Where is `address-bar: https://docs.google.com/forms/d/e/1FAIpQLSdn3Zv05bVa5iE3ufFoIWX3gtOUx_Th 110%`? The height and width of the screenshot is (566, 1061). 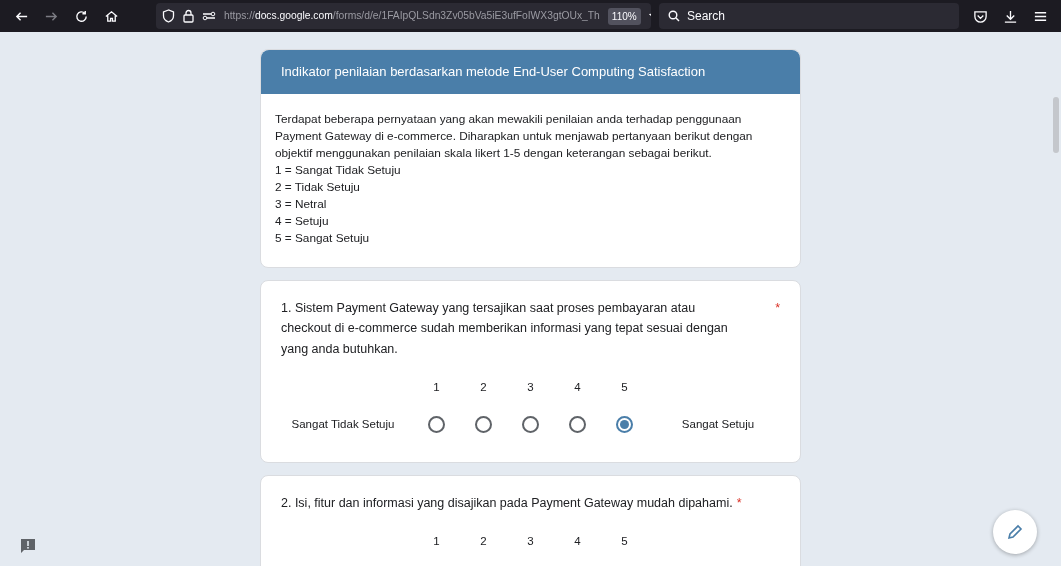
address-bar: https://docs.google.com/forms/d/e/1FAIpQLSdn3Zv05bVa5iE3ufFoIWX3gtOUx_Th 110% is located at coordinates (403, 16).